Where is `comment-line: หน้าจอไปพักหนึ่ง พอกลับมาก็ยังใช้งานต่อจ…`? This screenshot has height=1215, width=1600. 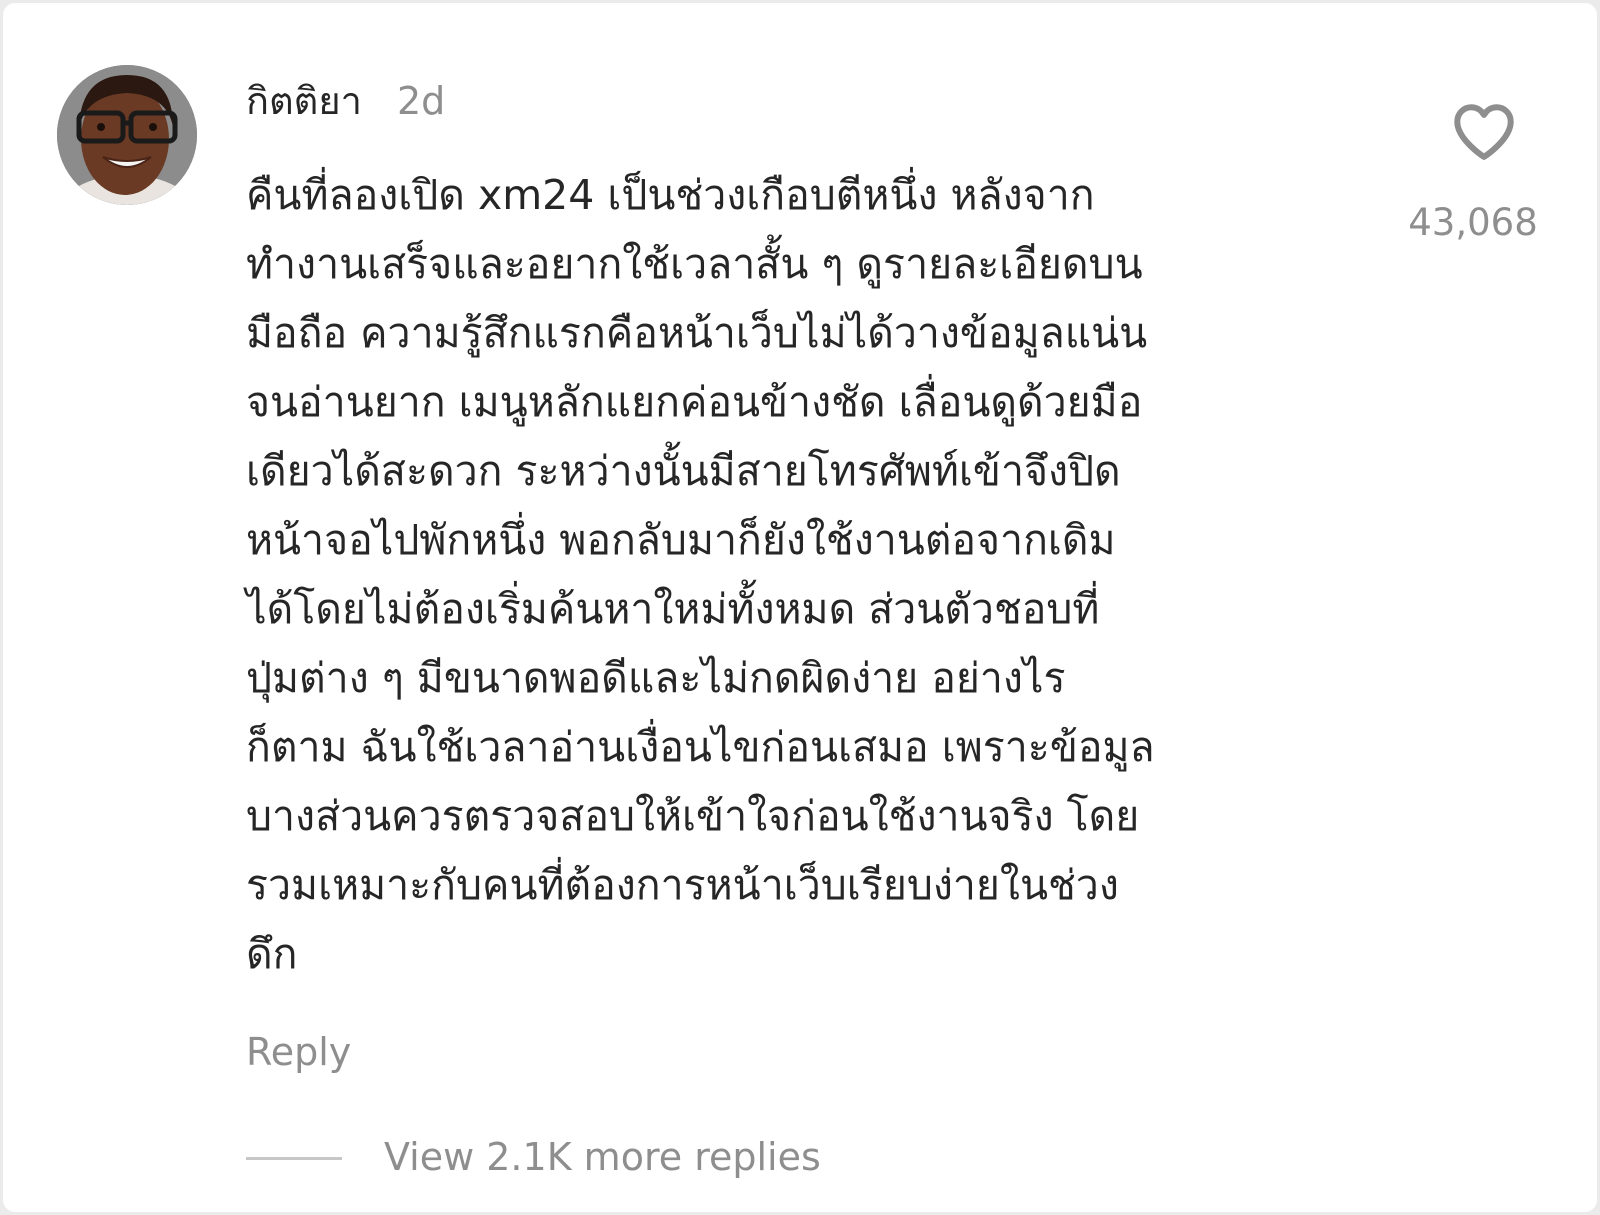 comment-line: หน้าจอไปพักหนึ่ง พอกลับมาก็ยังใช้งานต่อจ… is located at coordinates (796, 540).